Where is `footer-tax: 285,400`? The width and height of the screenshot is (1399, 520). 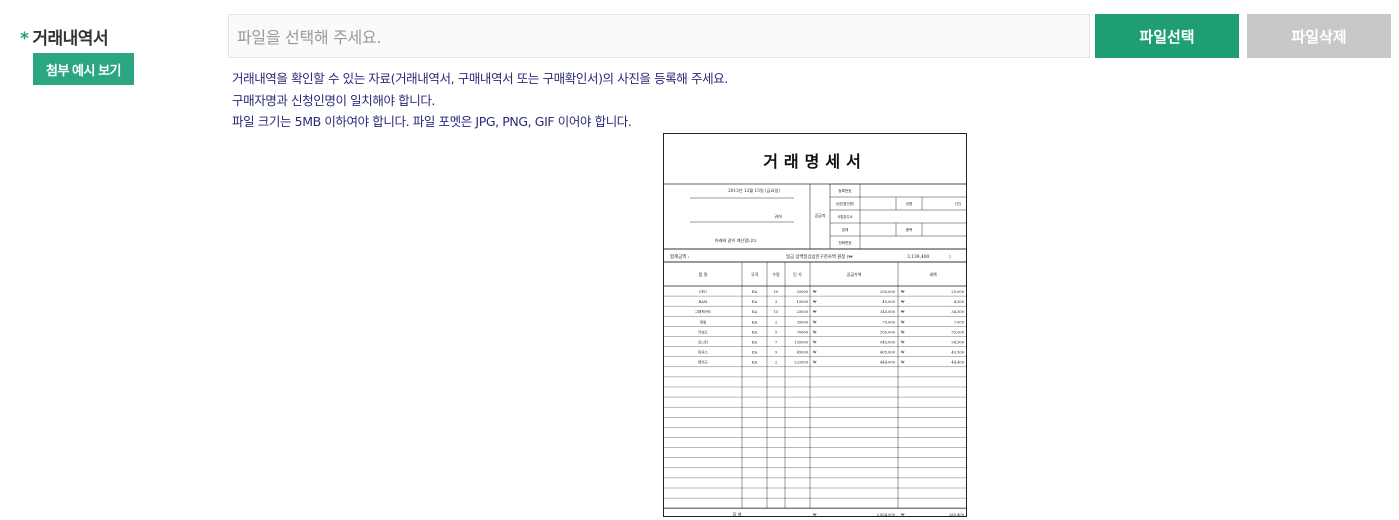
footer-tax: 285,400 is located at coordinates (957, 515).